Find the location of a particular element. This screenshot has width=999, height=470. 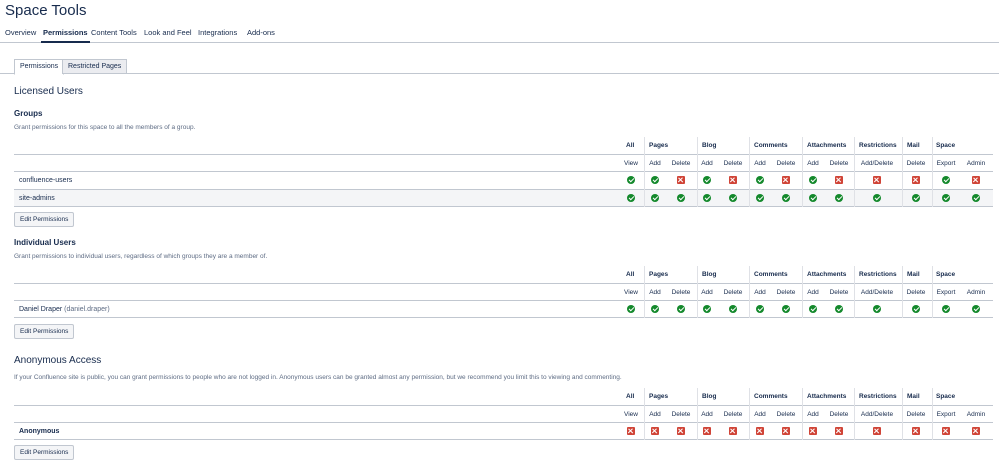

column-group-all: All is located at coordinates (630, 396).